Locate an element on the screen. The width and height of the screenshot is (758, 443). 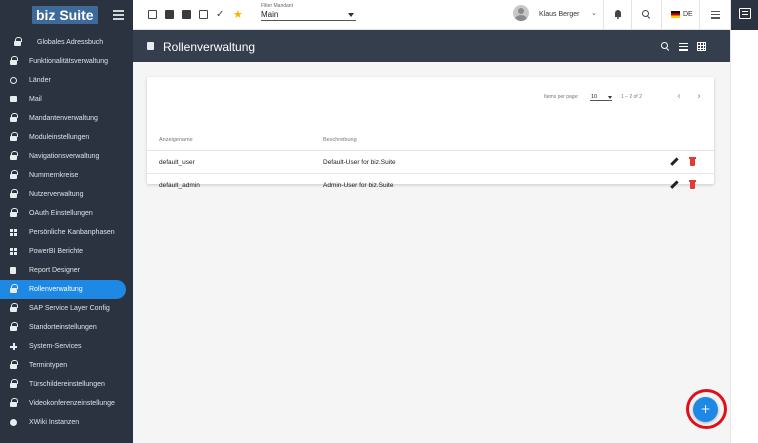
column-header-beschreibung: Beschreibung is located at coordinates (340, 140).